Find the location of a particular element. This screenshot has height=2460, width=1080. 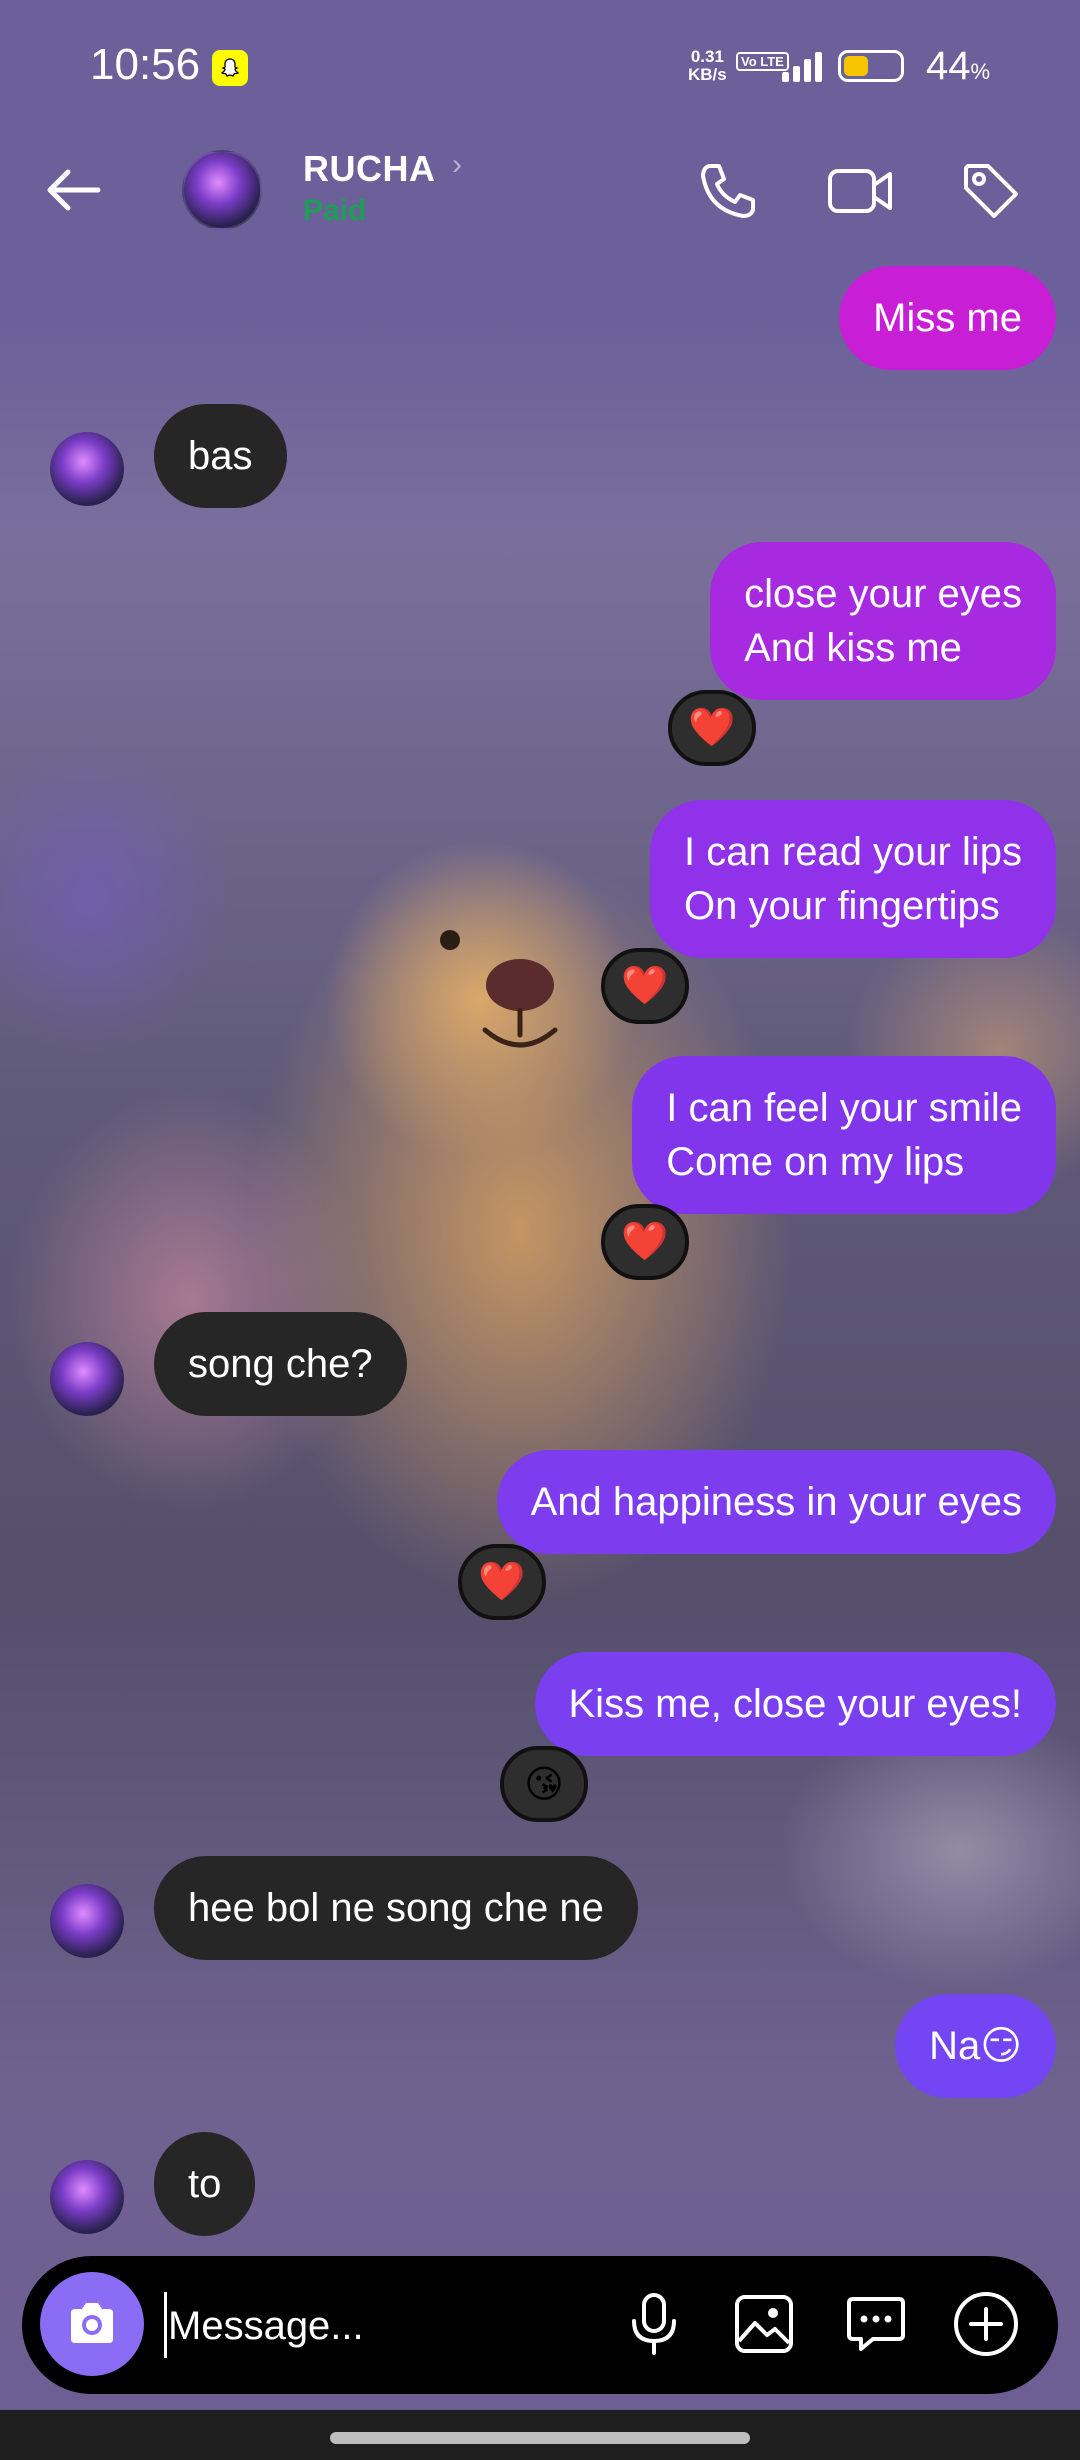

back-arrow-icon is located at coordinates (74, 190).